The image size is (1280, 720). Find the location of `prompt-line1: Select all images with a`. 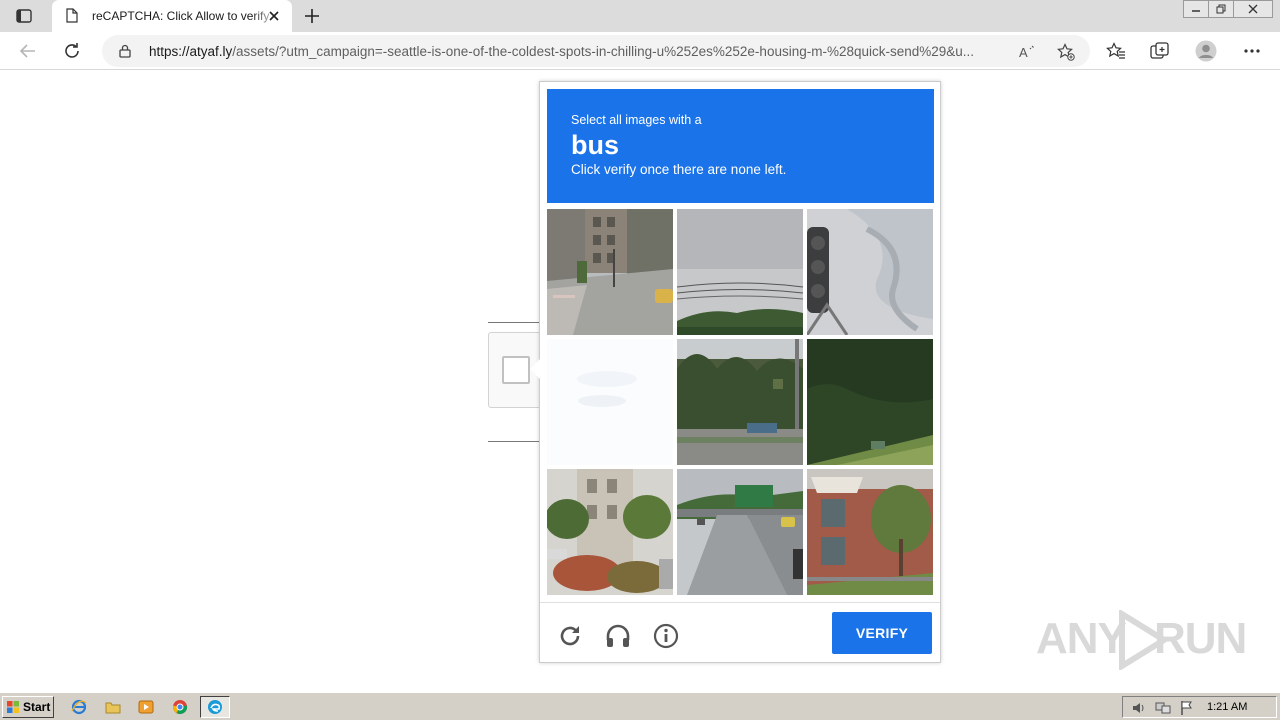

prompt-line1: Select all images with a is located at coordinates (636, 120).